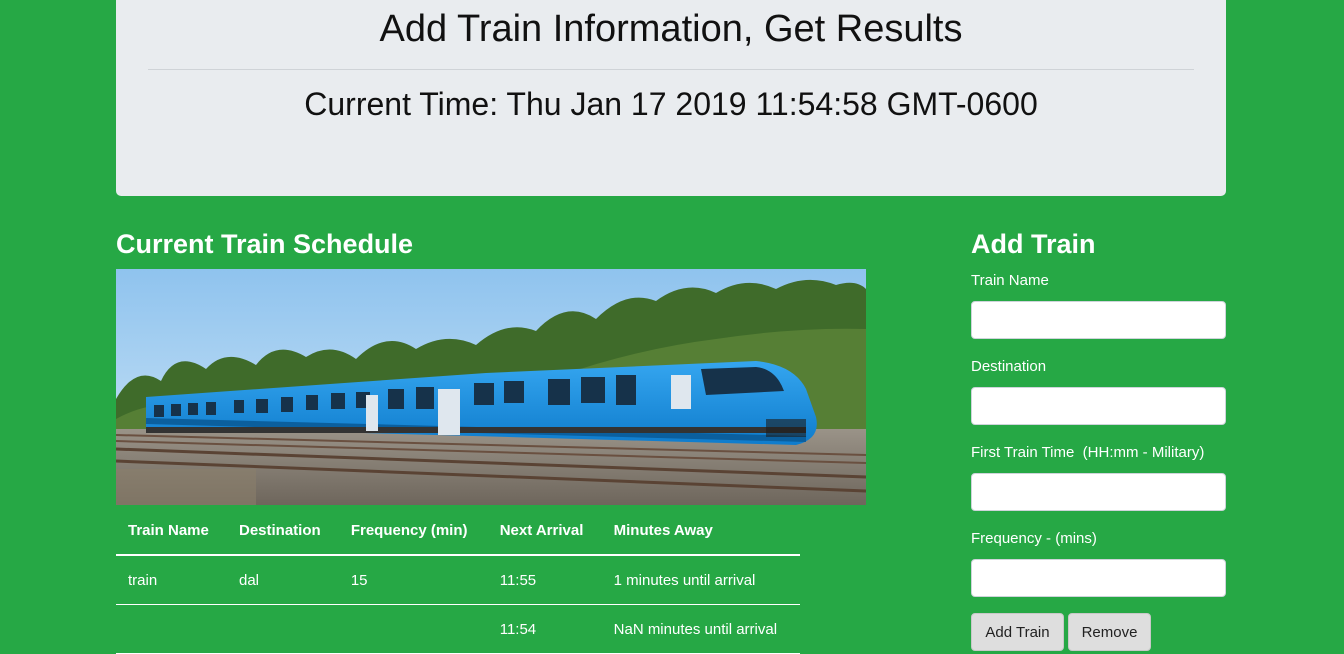 The height and width of the screenshot is (654, 1344). I want to click on cell-minutes-away: NaN minutes until arrival, so click(700, 629).